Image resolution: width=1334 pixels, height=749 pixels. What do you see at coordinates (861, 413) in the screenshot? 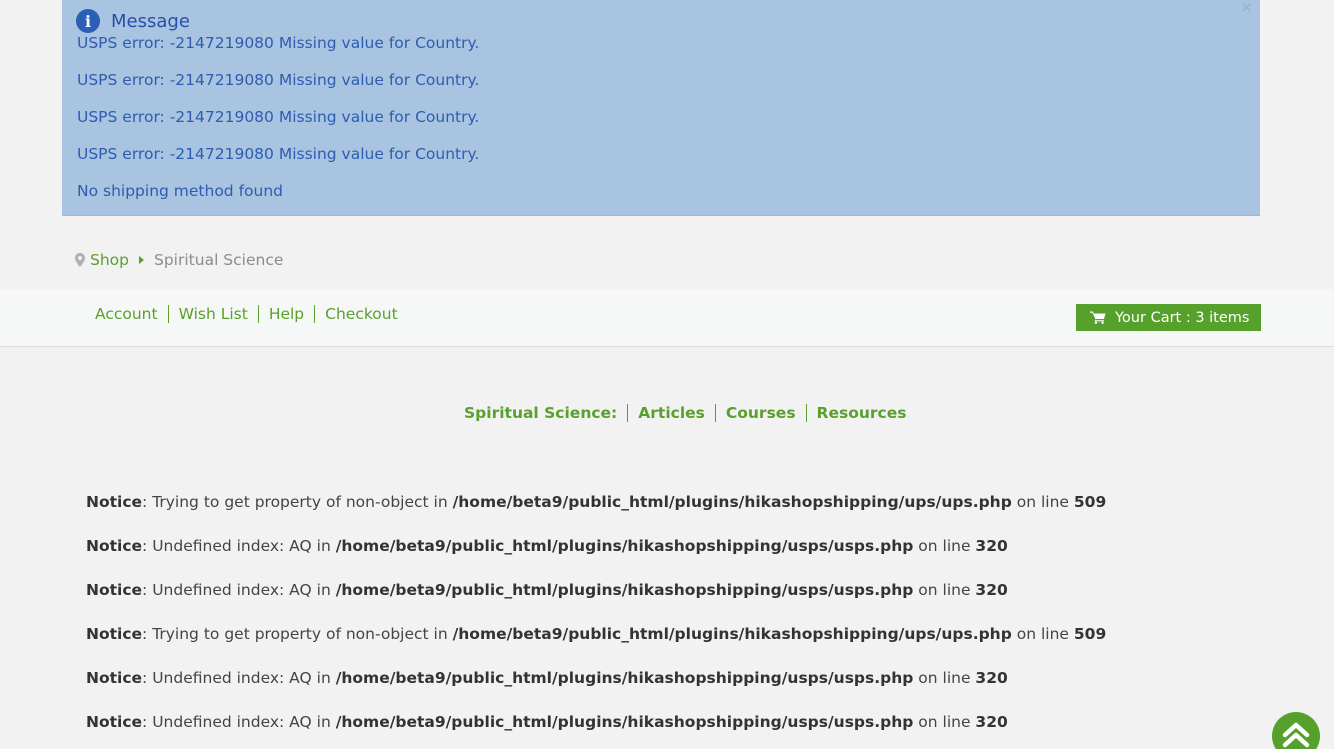
I see `category-resources-link: Resources` at bounding box center [861, 413].